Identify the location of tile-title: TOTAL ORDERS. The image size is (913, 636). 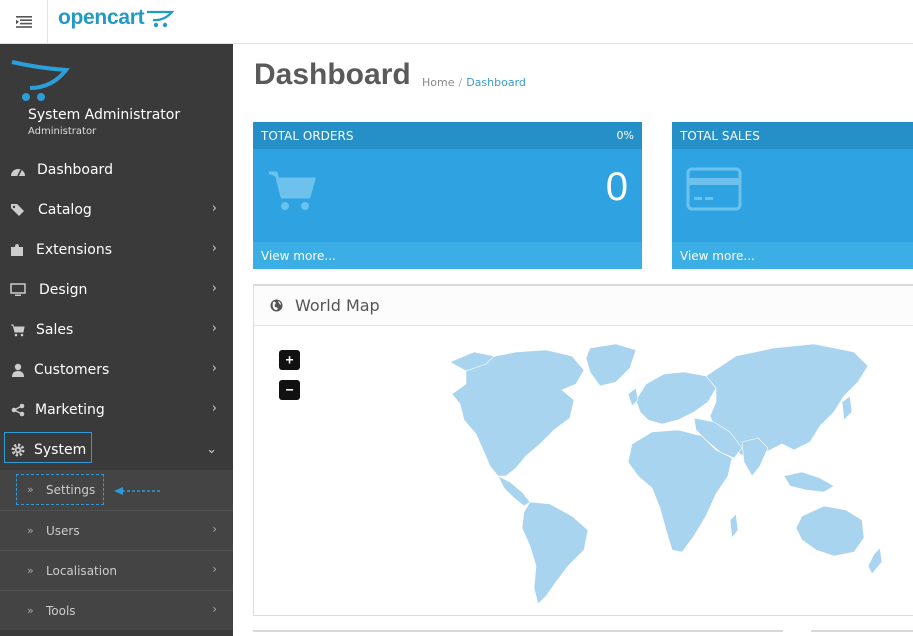
(307, 136).